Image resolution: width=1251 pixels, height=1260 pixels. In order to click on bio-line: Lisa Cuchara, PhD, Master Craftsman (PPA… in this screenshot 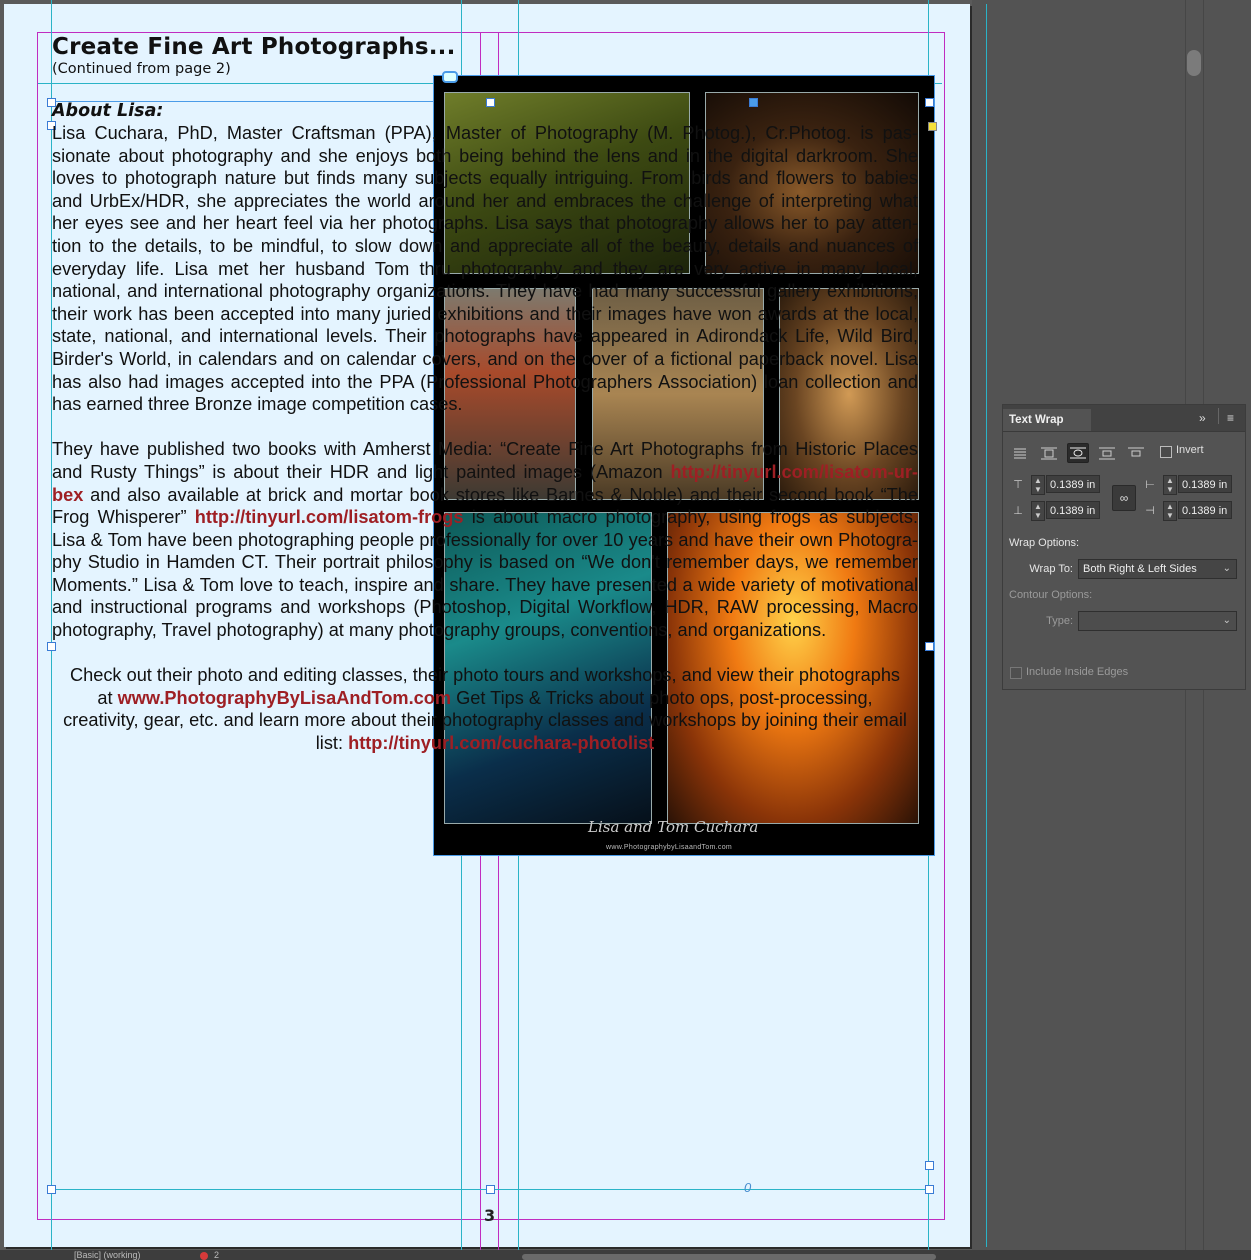, I will do `click(485, 133)`.